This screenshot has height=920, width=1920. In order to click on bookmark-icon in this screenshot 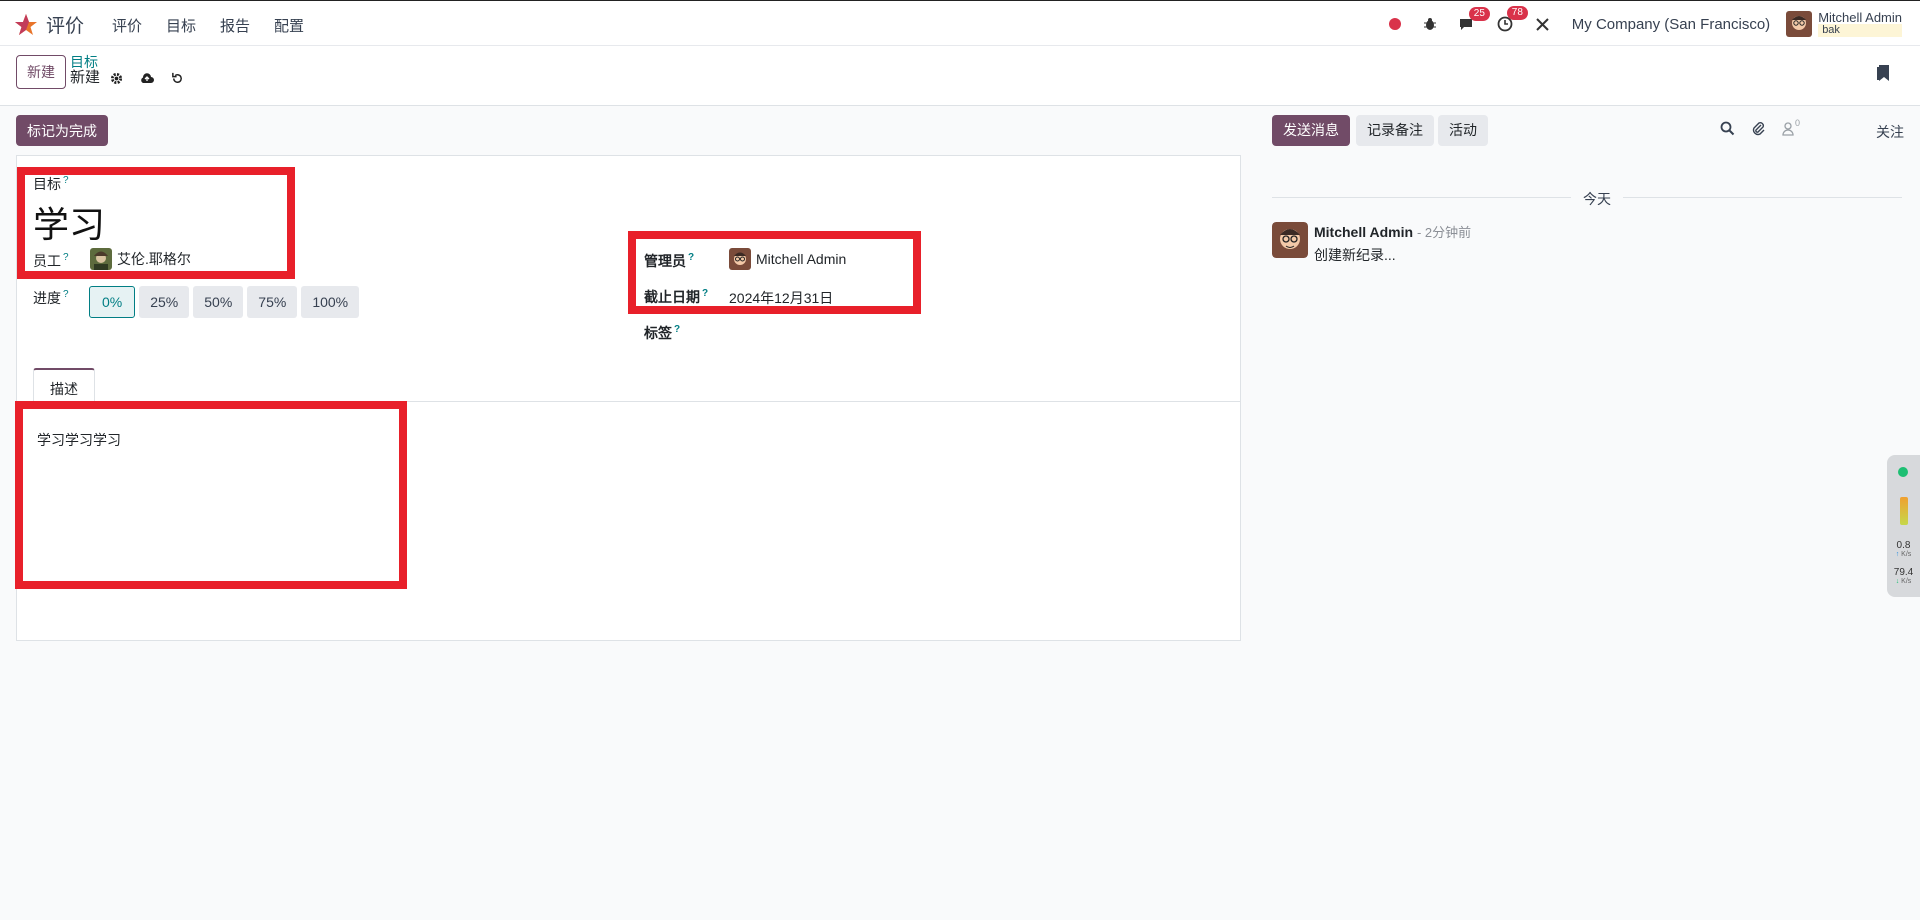, I will do `click(1883, 73)`.